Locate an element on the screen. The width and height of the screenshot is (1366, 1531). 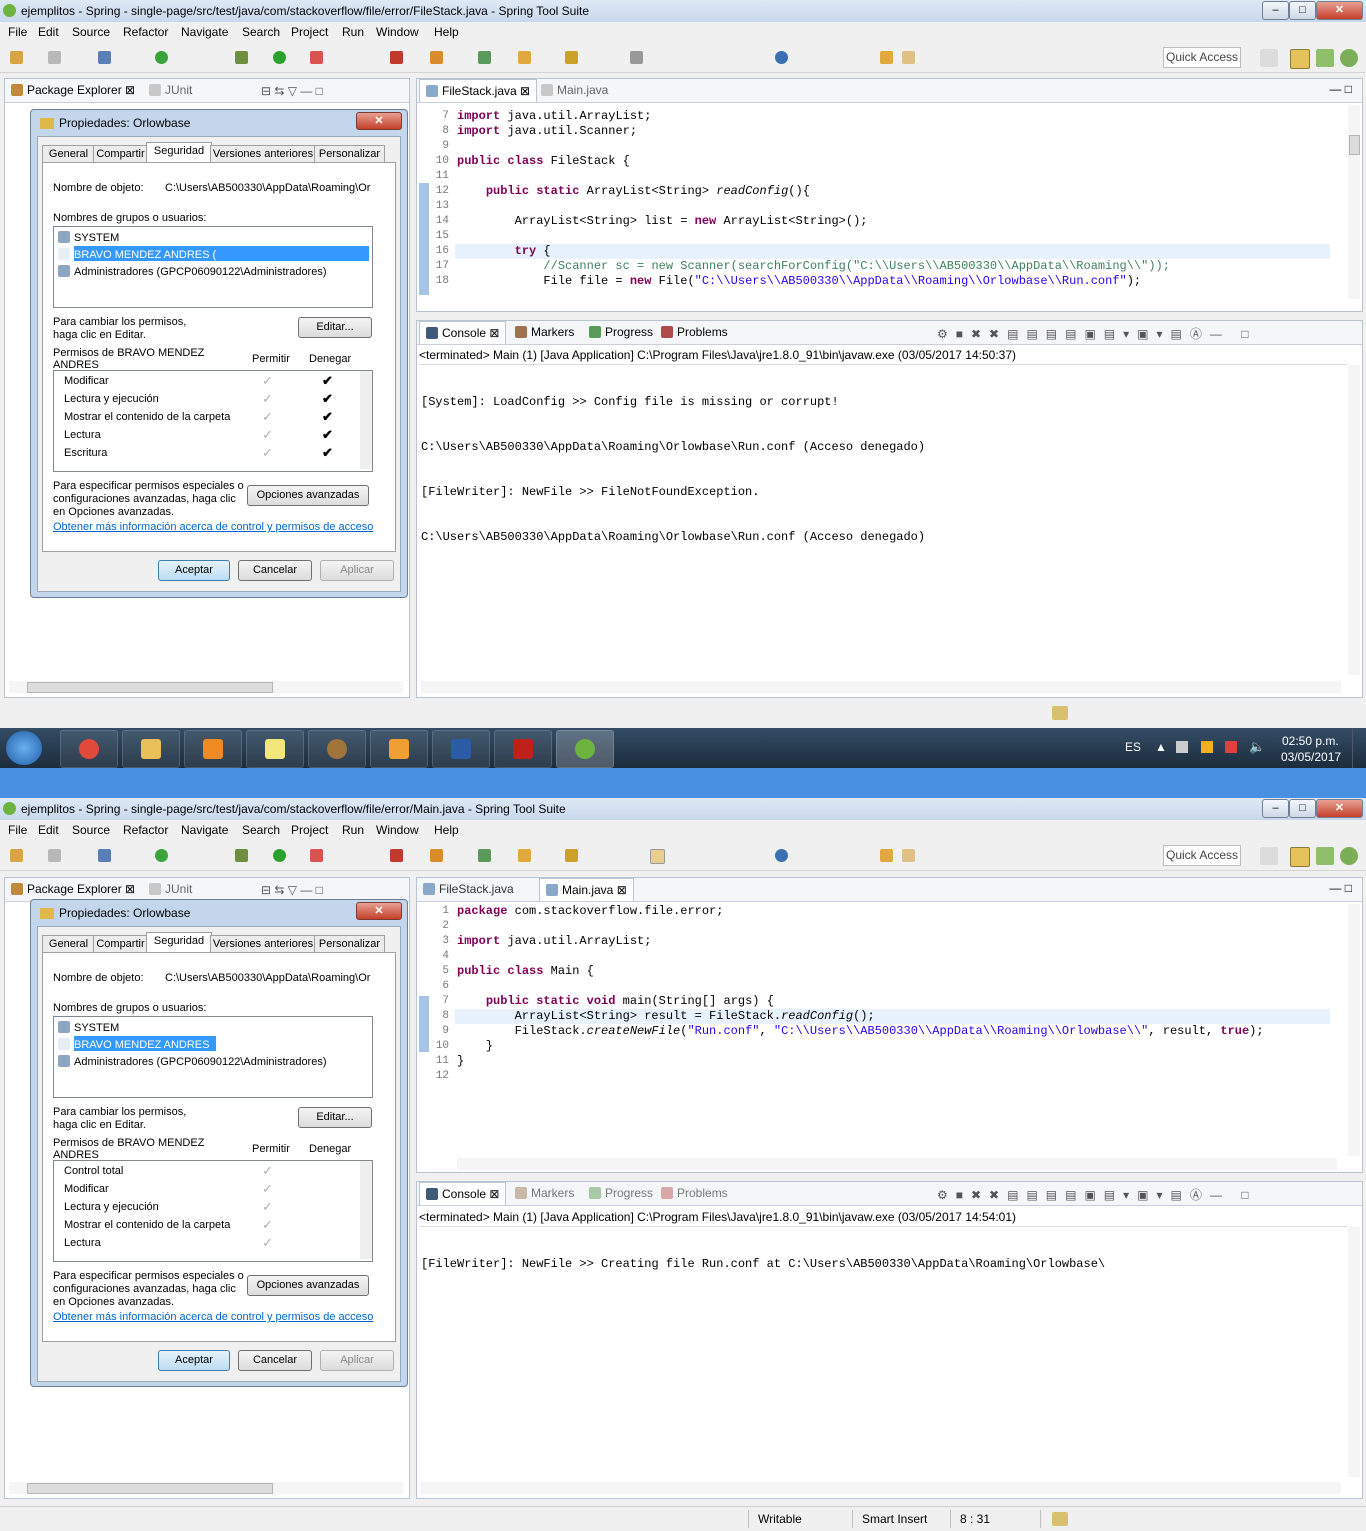
apply-button: Aplicar is located at coordinates (357, 1360).